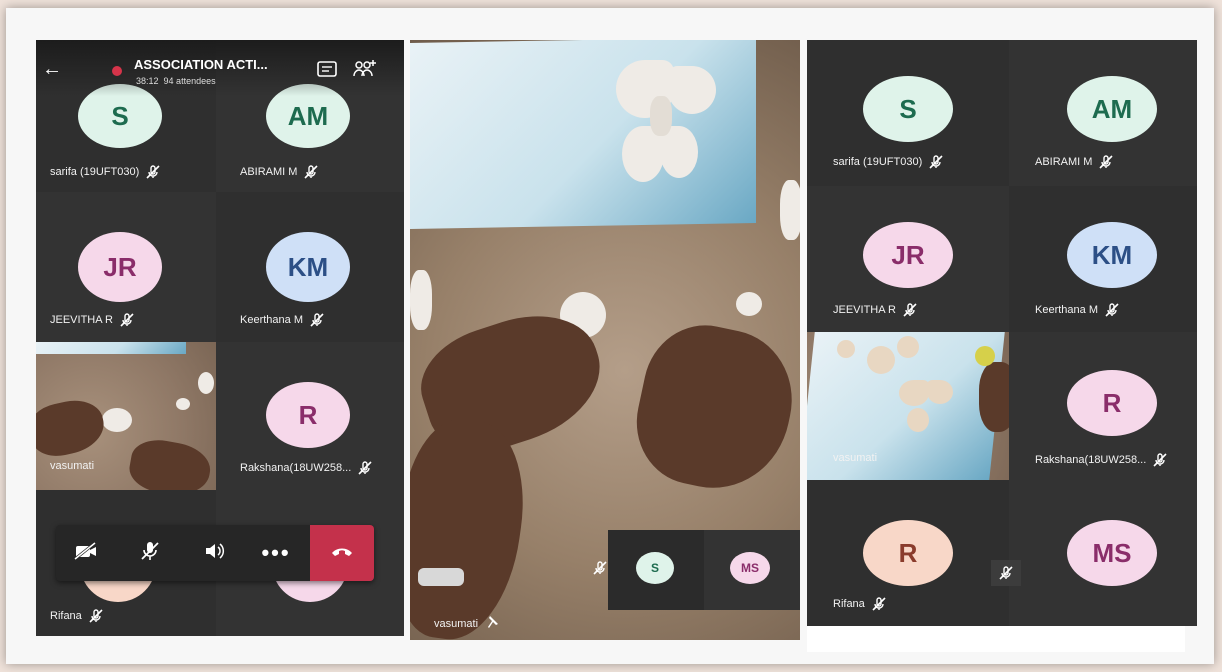 The width and height of the screenshot is (1222, 672). I want to click on avatar: AM, so click(1112, 109).